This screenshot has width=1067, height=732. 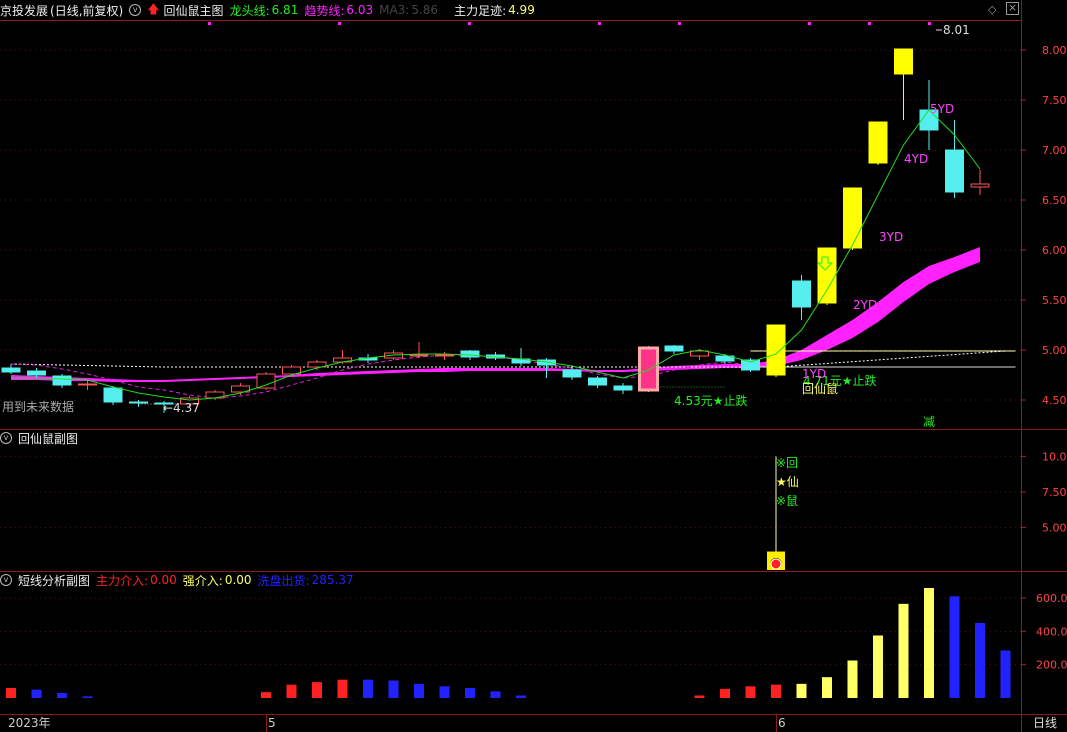 What do you see at coordinates (891, 237) in the screenshot?
I see `yd-label: 3YD` at bounding box center [891, 237].